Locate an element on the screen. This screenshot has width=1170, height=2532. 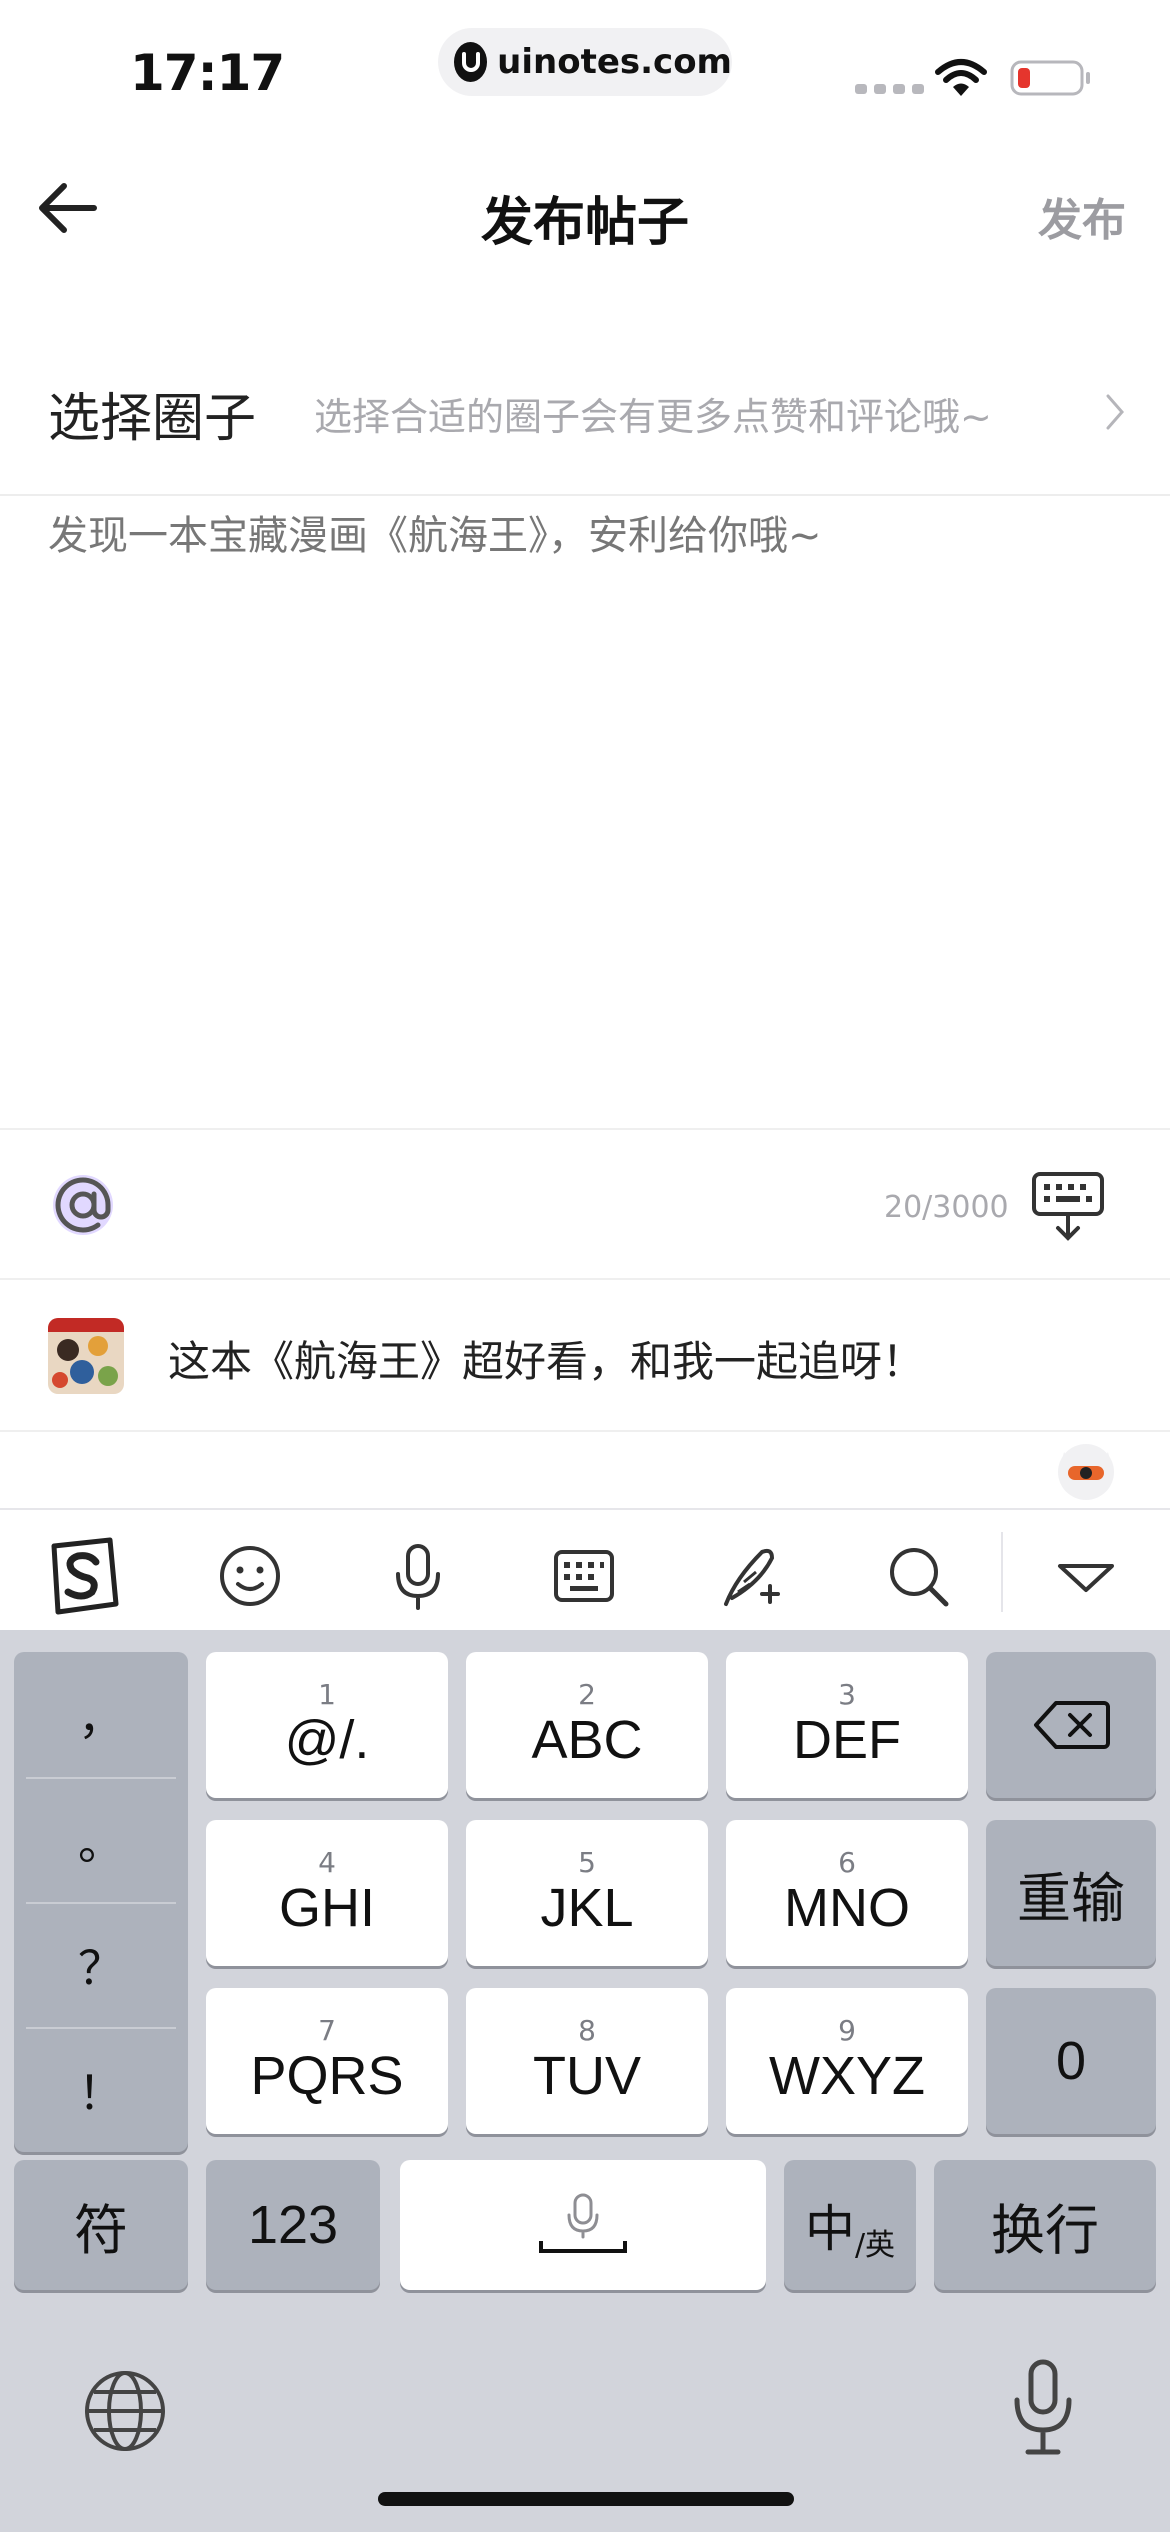
uinotes-logo-icon is located at coordinates (471, 62).